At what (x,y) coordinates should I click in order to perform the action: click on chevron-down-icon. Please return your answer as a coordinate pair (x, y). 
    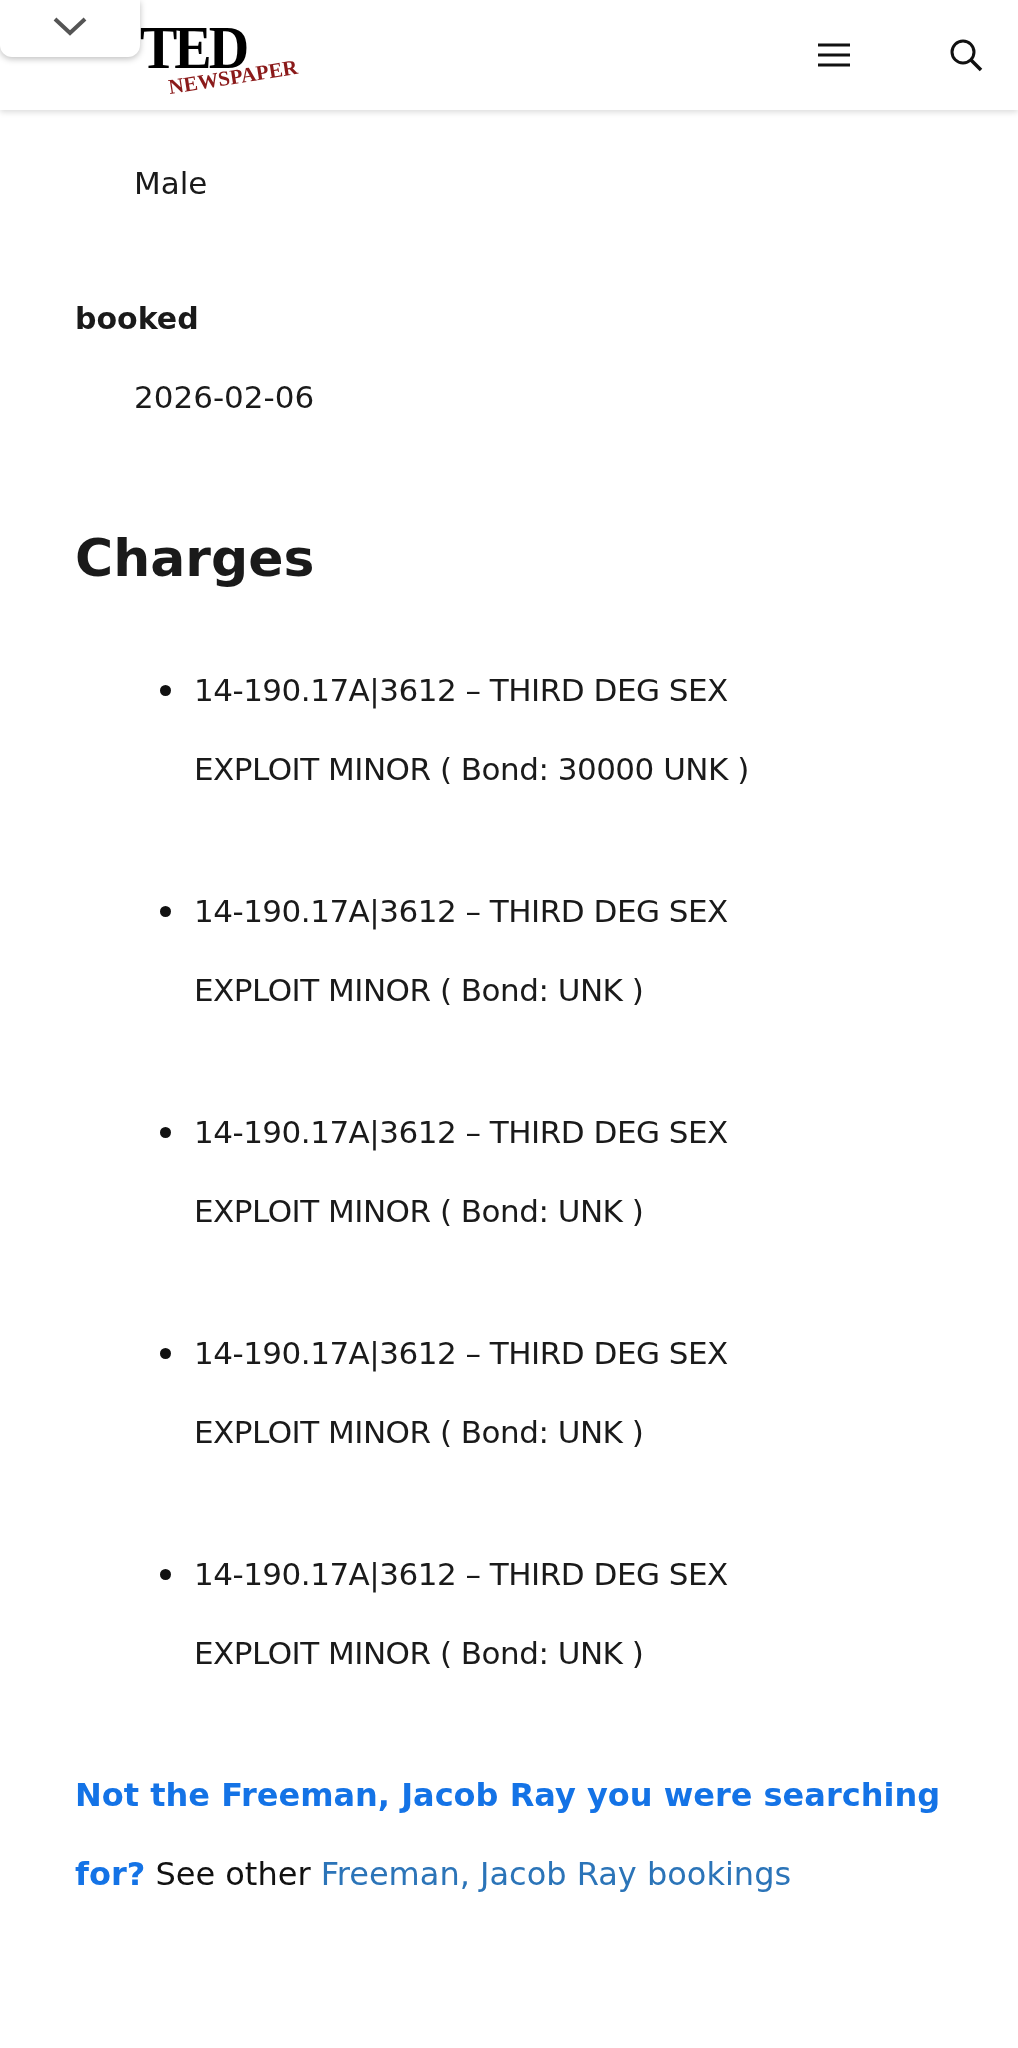
    Looking at the image, I should click on (70, 25).